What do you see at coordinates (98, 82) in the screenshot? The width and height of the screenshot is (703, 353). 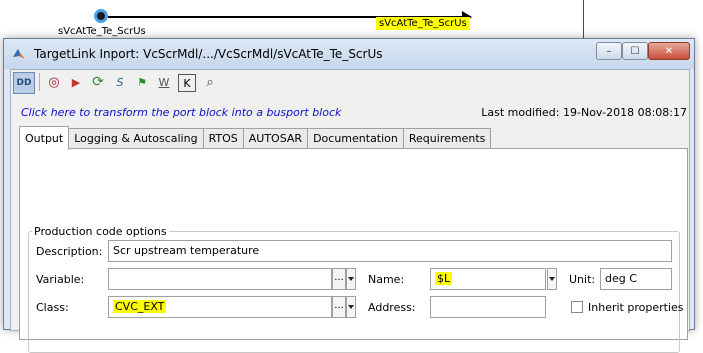 I see `refresh-icon: ⟳` at bounding box center [98, 82].